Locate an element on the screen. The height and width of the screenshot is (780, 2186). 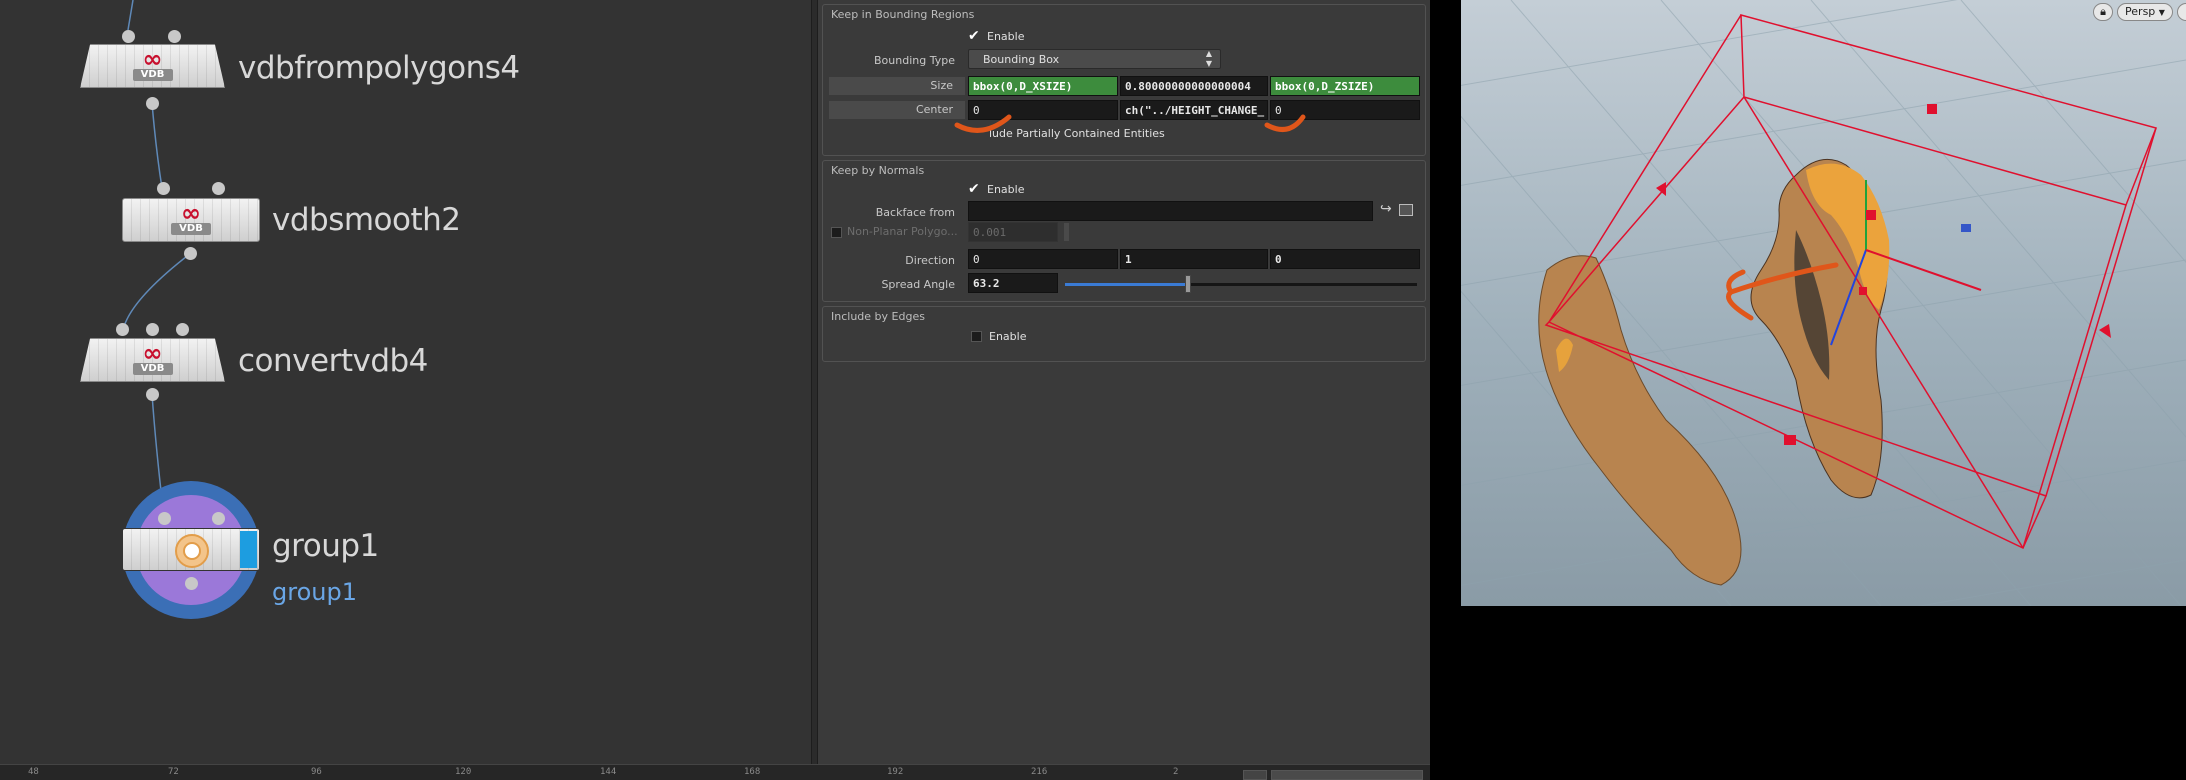
timeline-range-bar is located at coordinates (1347, 775).